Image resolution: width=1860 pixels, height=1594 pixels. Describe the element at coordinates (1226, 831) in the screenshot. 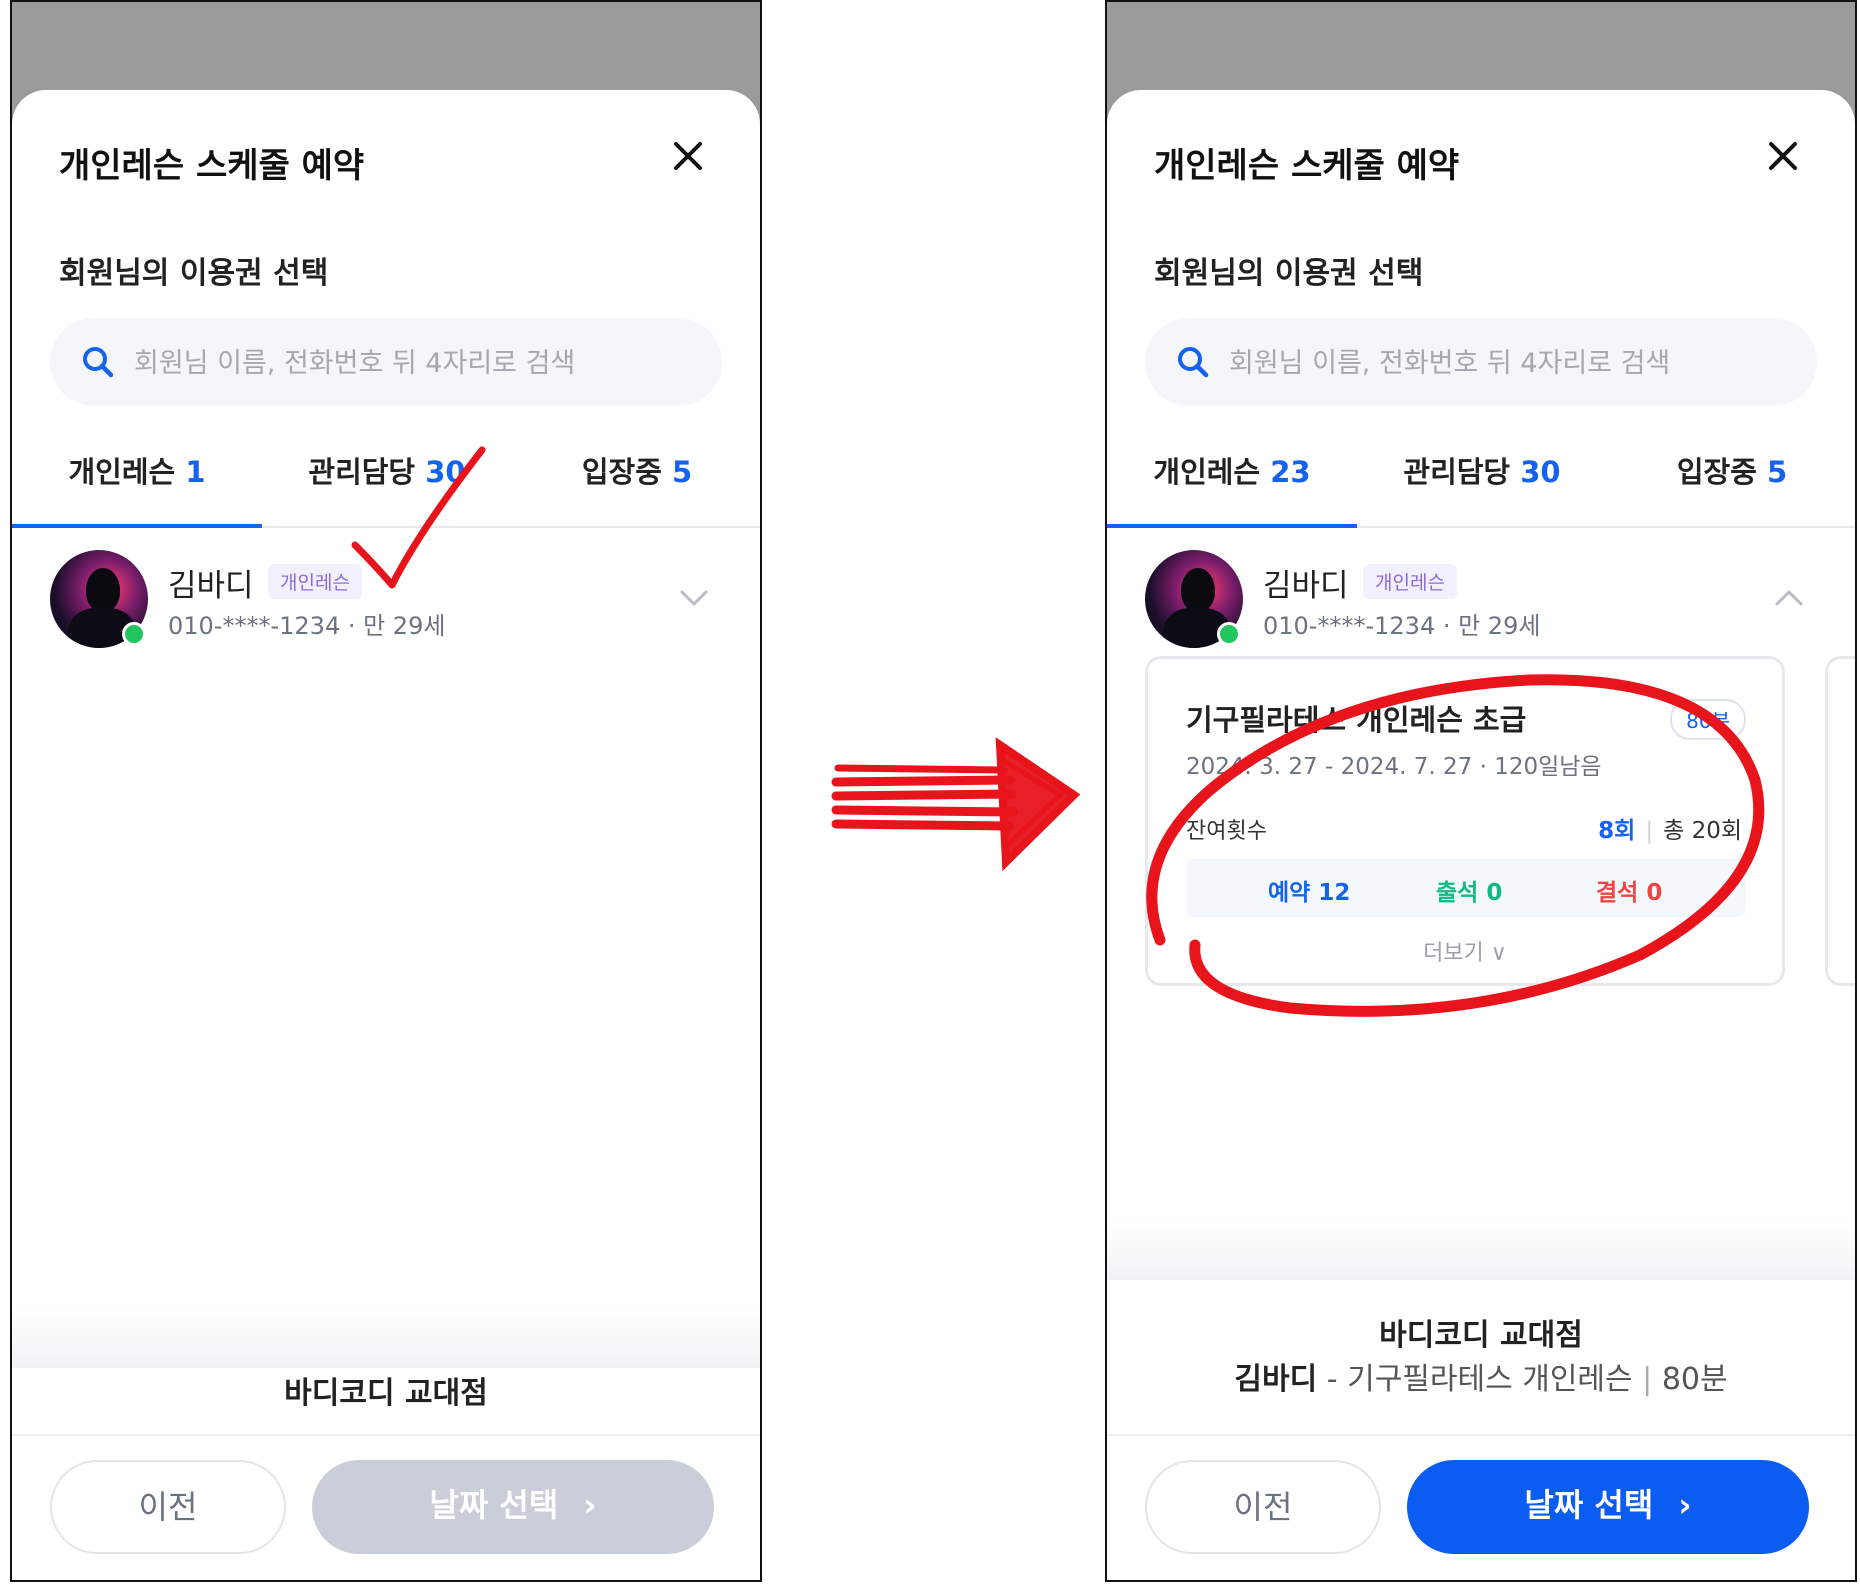

I see `remaining-label: 잔여횟수` at that location.